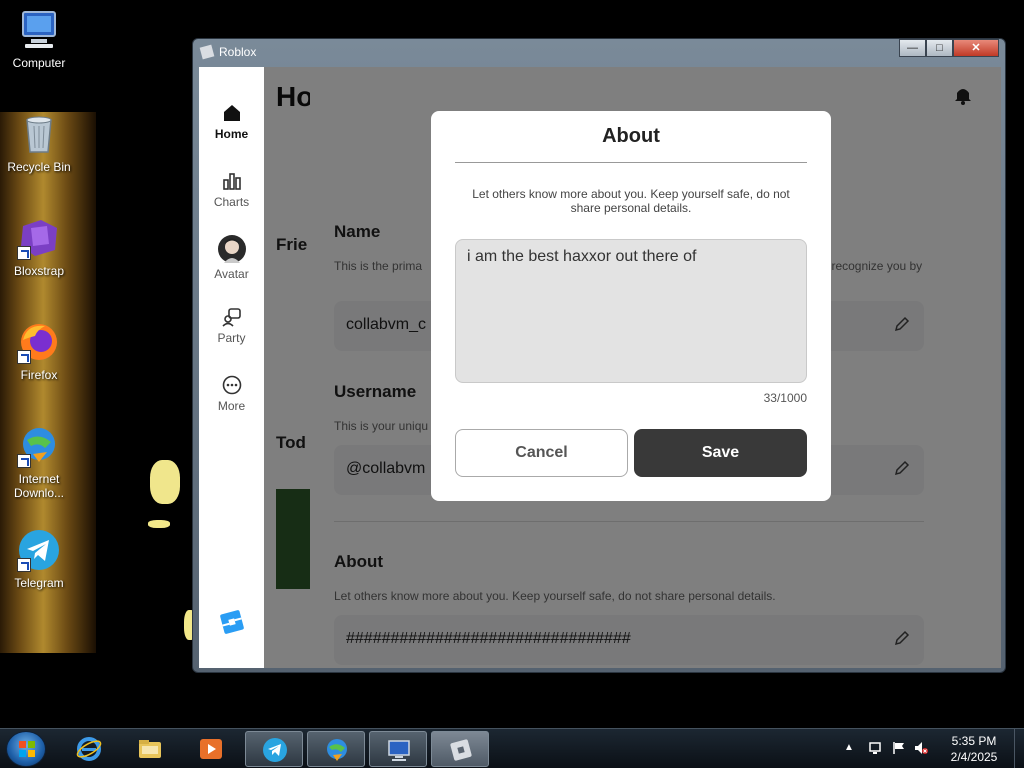 This screenshot has height=768, width=1024. Describe the element at coordinates (231, 202) in the screenshot. I see `sidebar-item-label: Charts` at that location.